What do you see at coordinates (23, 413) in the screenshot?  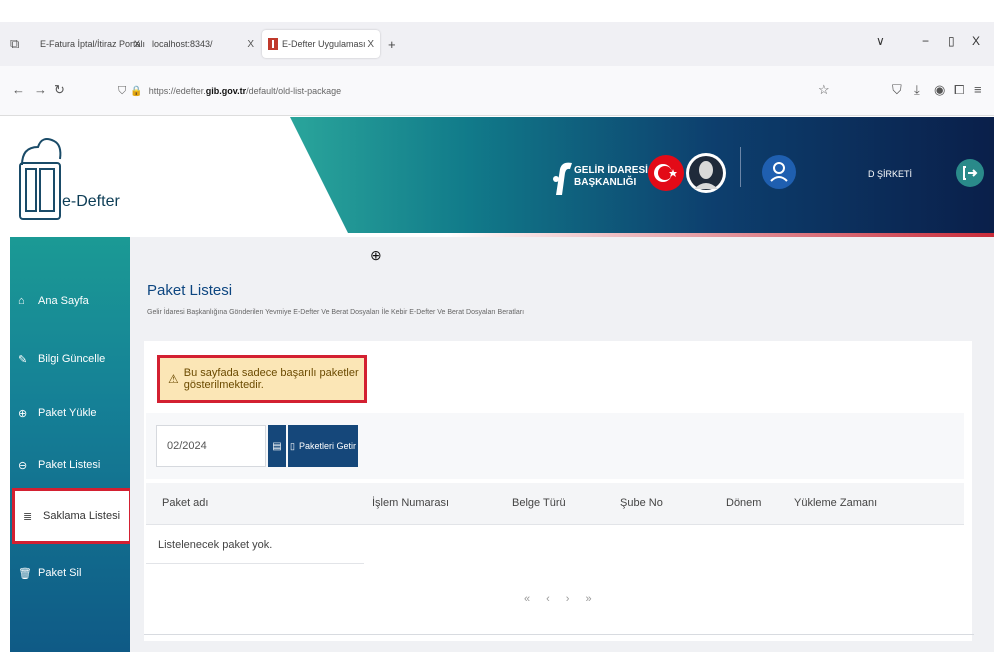 I see `upload-icon: ⊕` at bounding box center [23, 413].